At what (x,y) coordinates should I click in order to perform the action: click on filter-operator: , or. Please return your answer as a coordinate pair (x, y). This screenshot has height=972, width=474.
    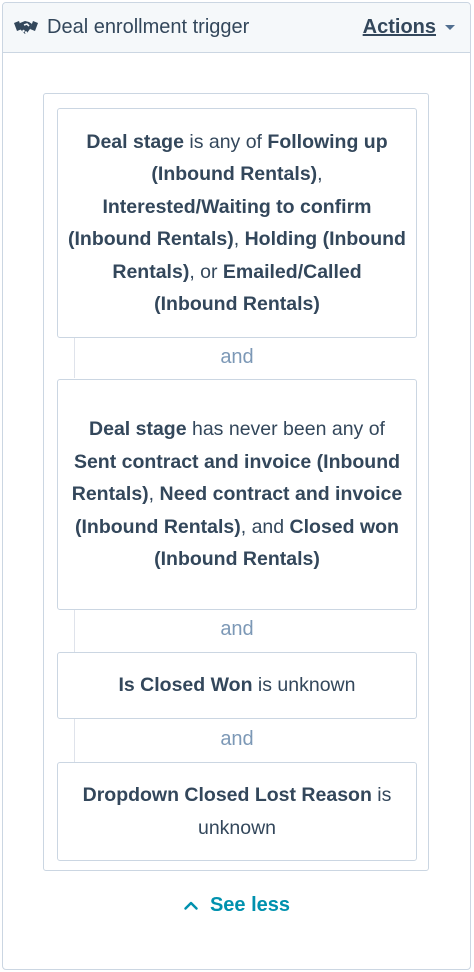
    Looking at the image, I should click on (206, 271).